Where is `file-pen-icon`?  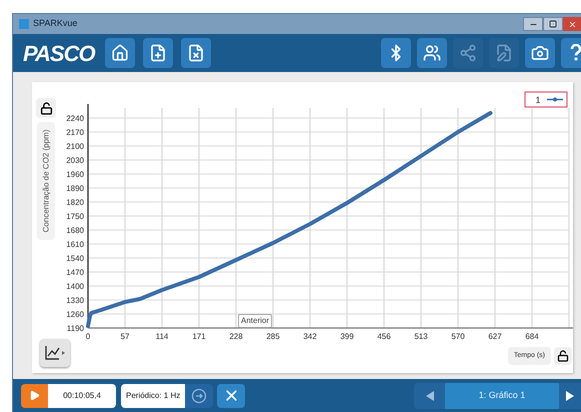
file-pen-icon is located at coordinates (504, 53).